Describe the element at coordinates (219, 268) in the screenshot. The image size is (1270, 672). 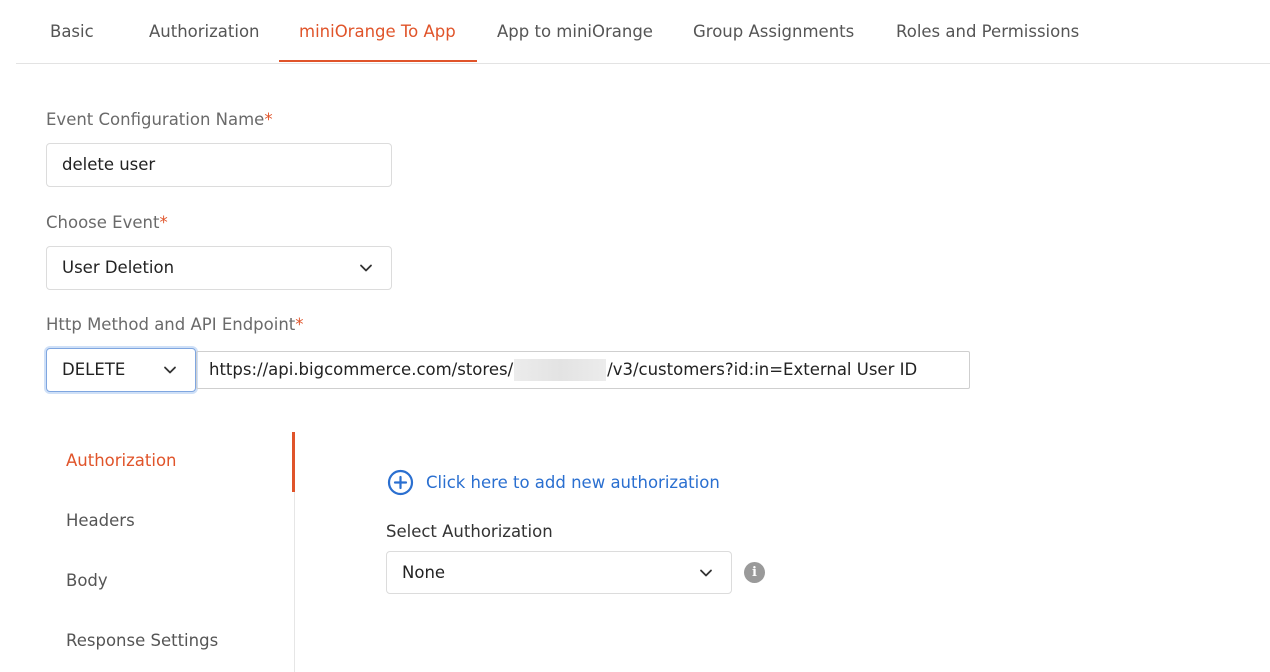
I see `choose-event-select: User Deletion` at that location.